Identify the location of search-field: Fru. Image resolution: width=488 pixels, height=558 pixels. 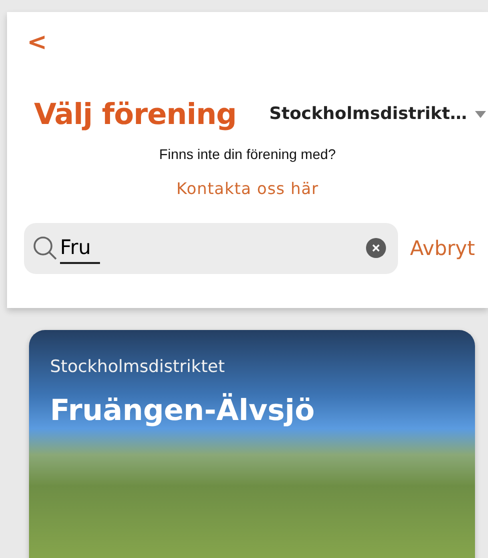
(211, 248).